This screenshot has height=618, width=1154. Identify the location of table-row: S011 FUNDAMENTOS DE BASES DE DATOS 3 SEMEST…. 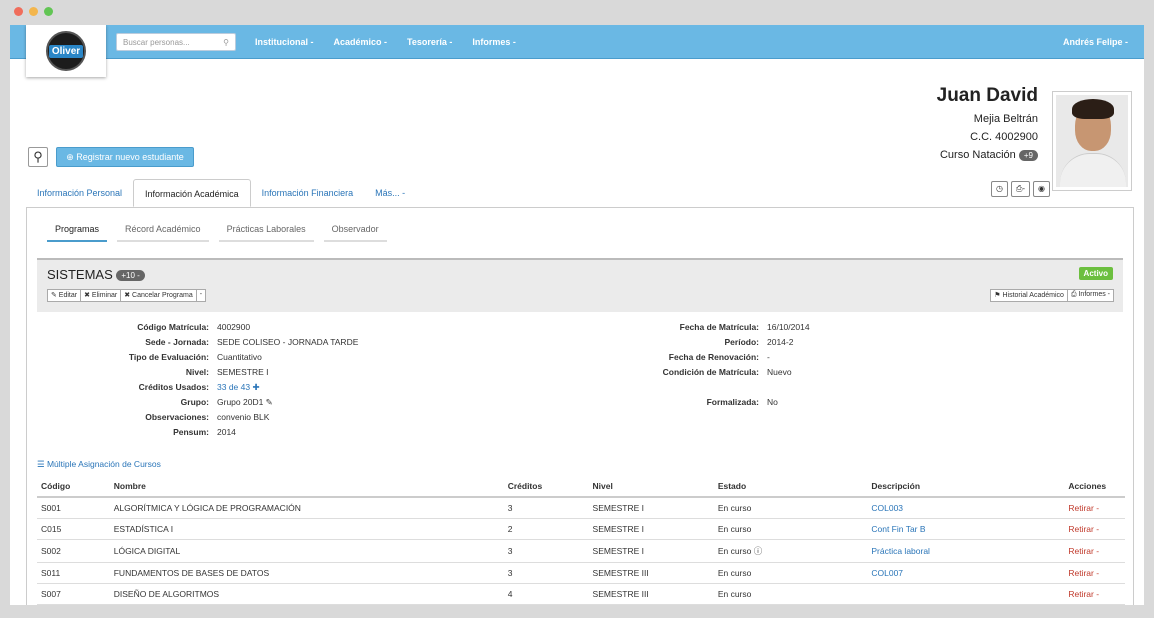
(581, 573).